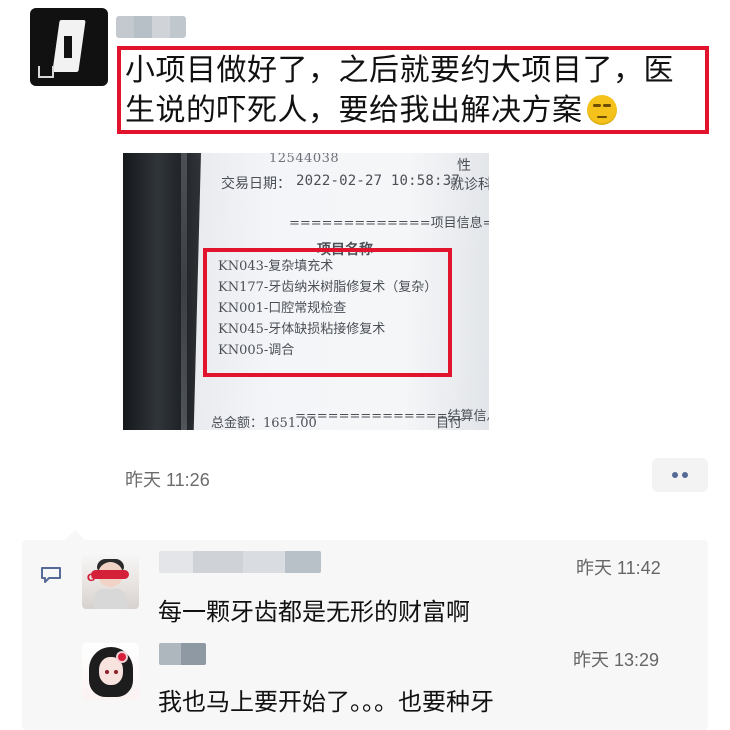 The height and width of the screenshot is (730, 730). What do you see at coordinates (46, 72) in the screenshot?
I see `avatar-corner-mark` at bounding box center [46, 72].